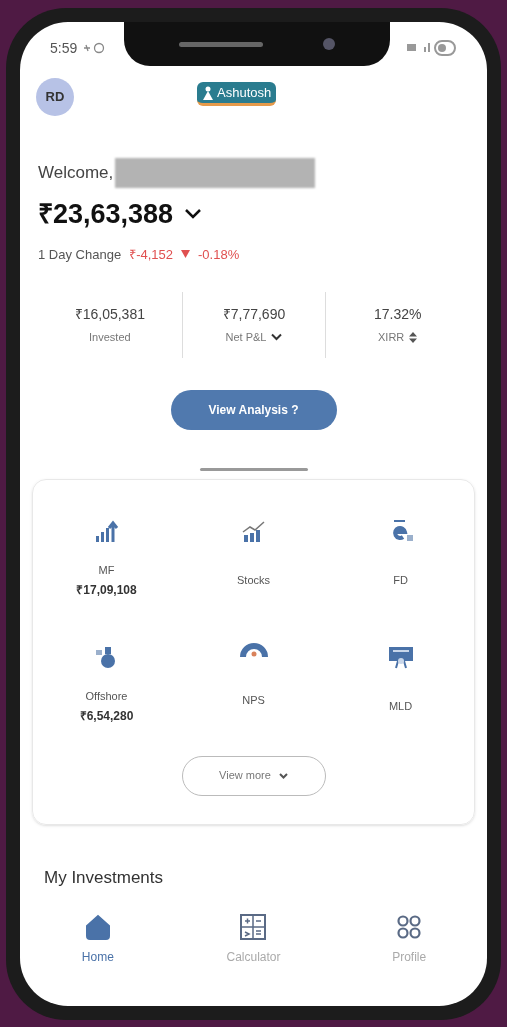  Describe the element at coordinates (151, 254) in the screenshot. I see `day-change-value: ₹-4,152` at that location.